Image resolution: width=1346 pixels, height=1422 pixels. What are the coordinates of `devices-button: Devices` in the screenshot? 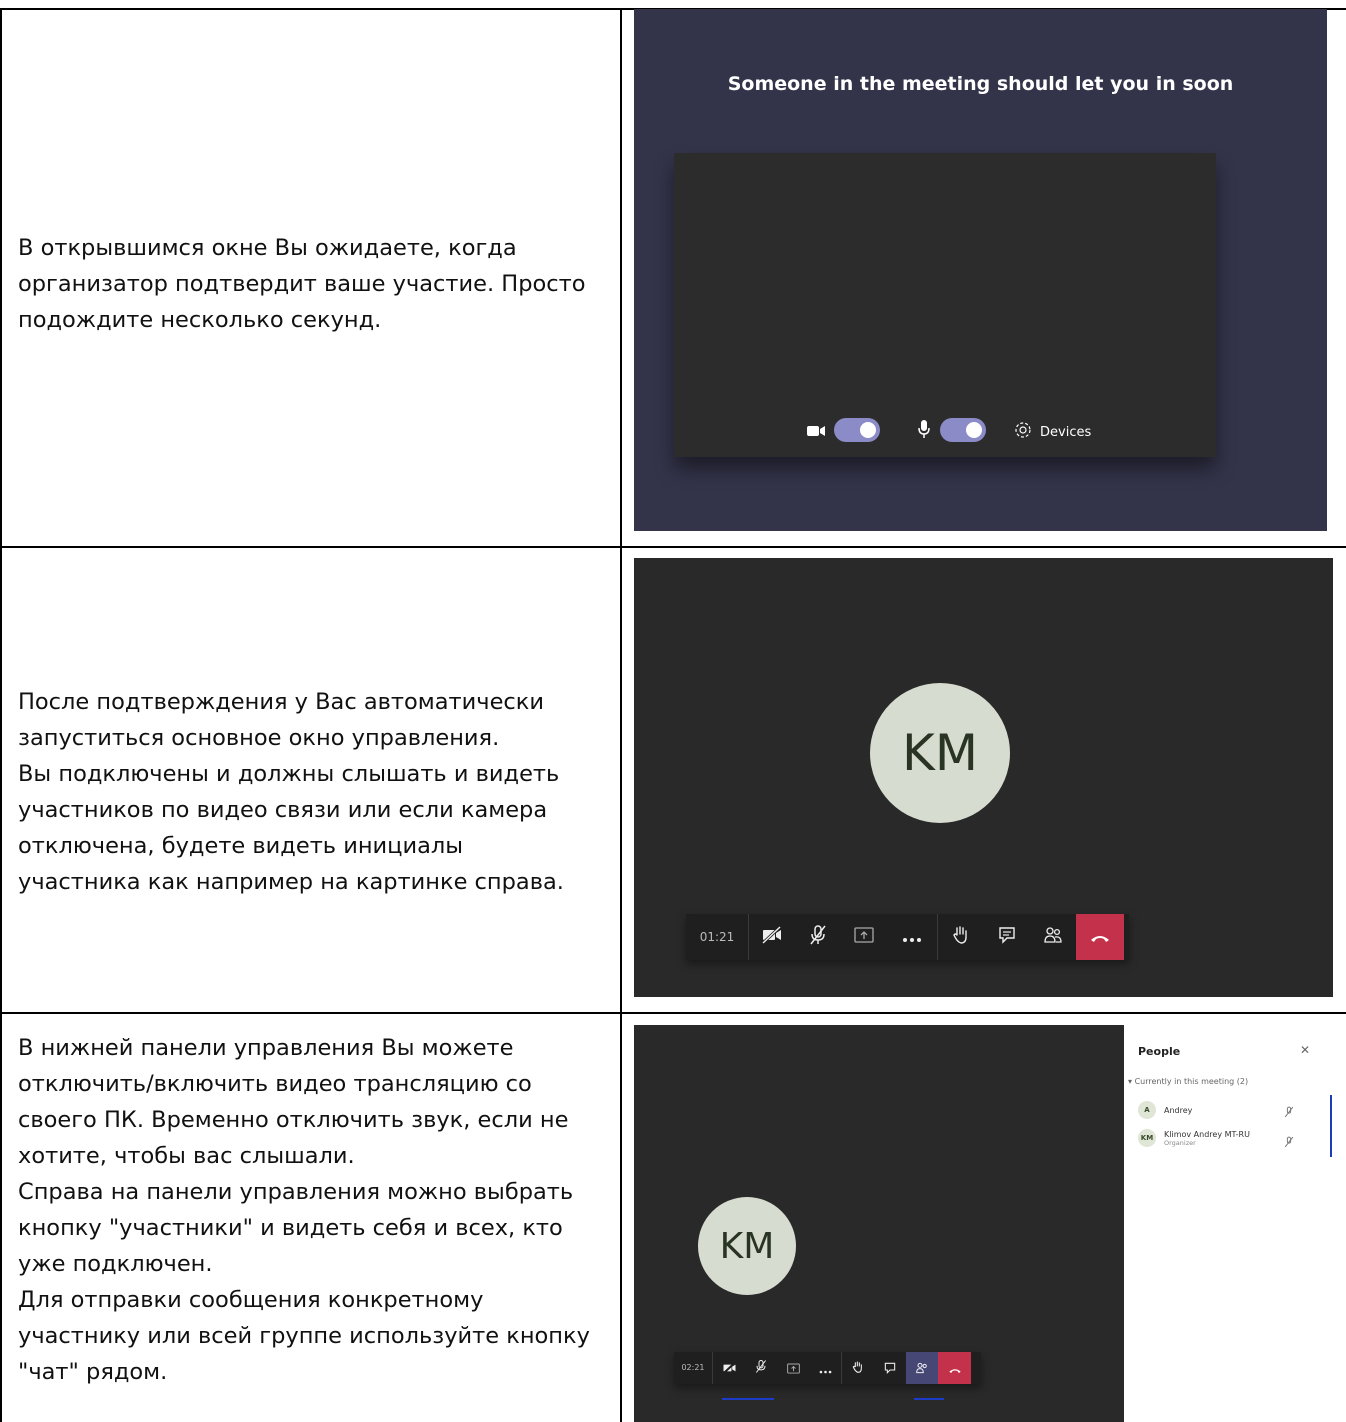 It's located at (1052, 432).